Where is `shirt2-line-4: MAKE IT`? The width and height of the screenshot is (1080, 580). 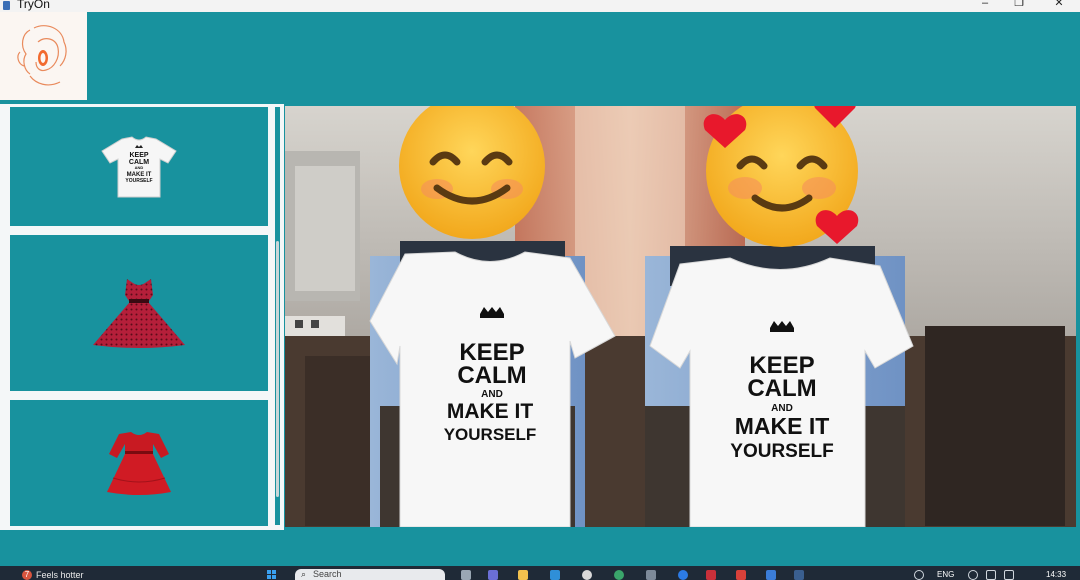
shirt2-line-4: MAKE IT is located at coordinates (782, 426).